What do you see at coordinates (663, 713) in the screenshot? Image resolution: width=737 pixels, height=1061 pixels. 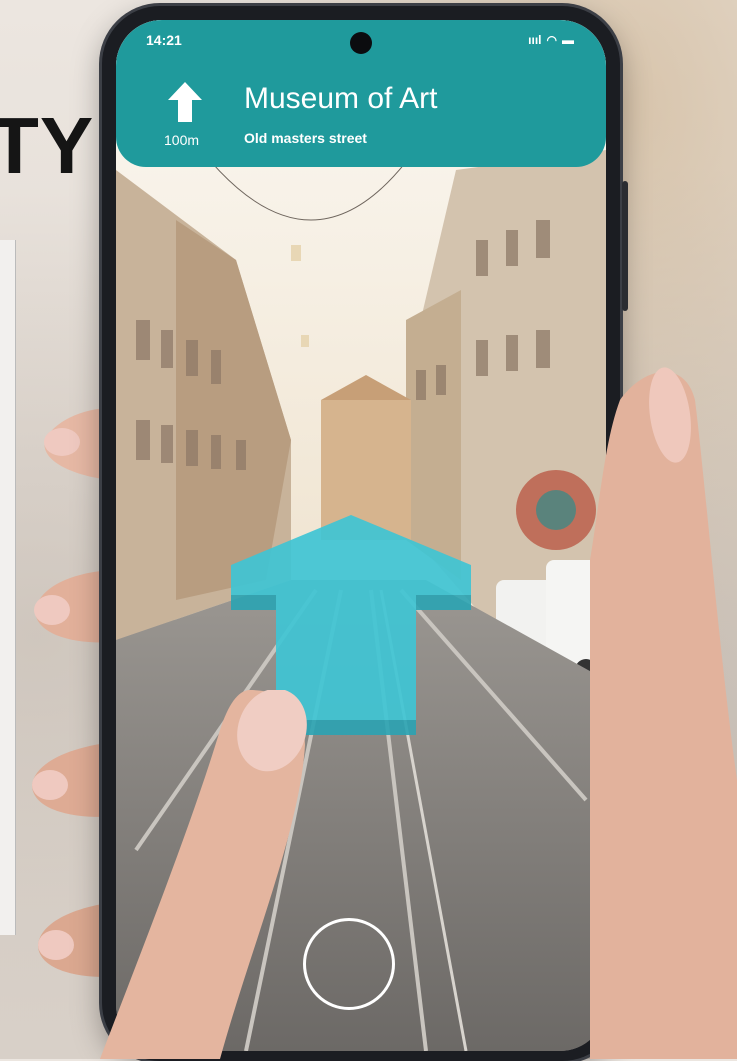 I see `right-hand` at bounding box center [663, 713].